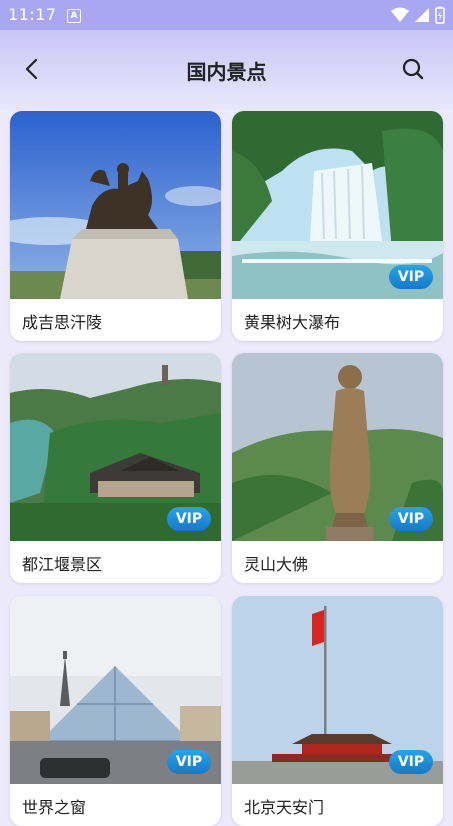 The image size is (453, 826). I want to click on scenic-card: 成吉思汗陵, so click(115, 226).